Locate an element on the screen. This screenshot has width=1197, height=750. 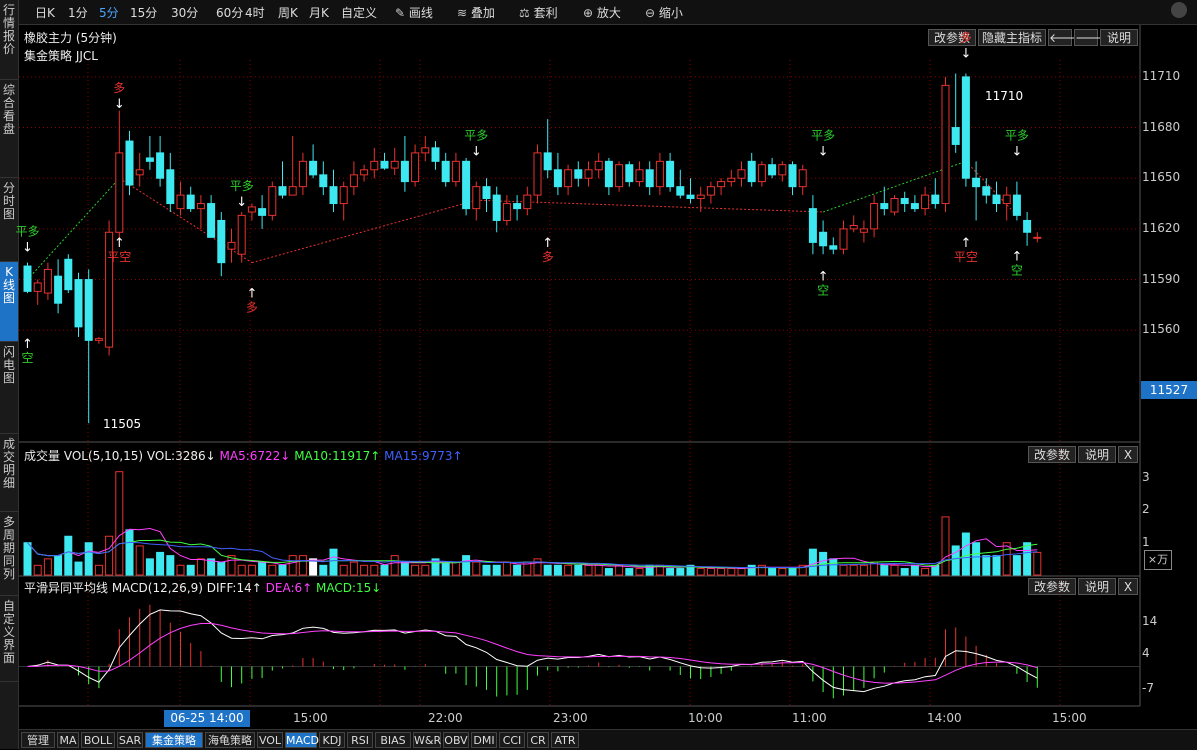
time-cursor-label: 06-25 14:00 is located at coordinates (207, 718).